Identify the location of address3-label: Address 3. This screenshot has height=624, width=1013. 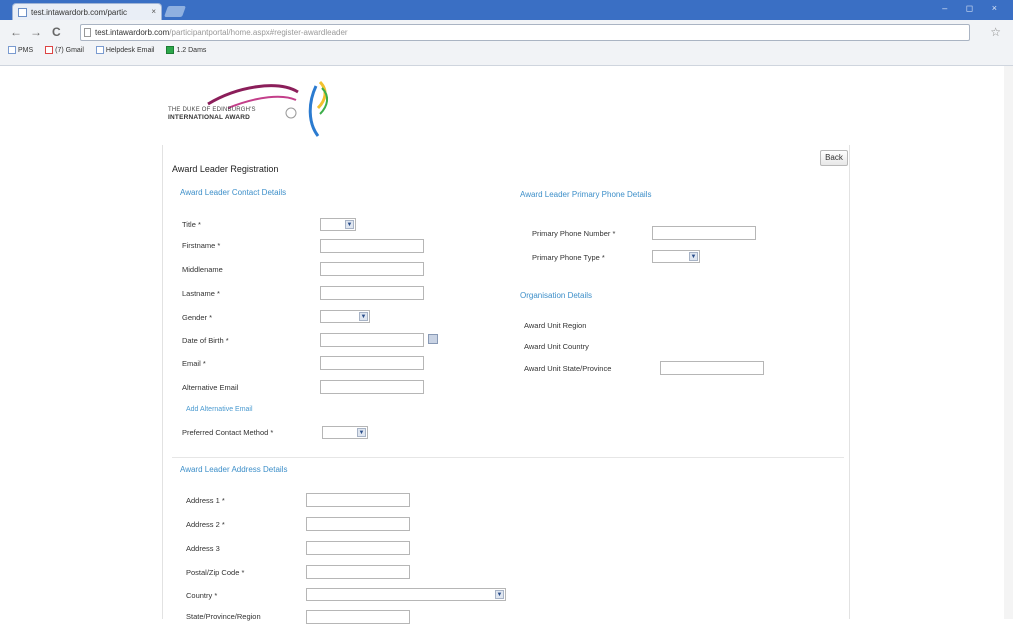
(203, 548).